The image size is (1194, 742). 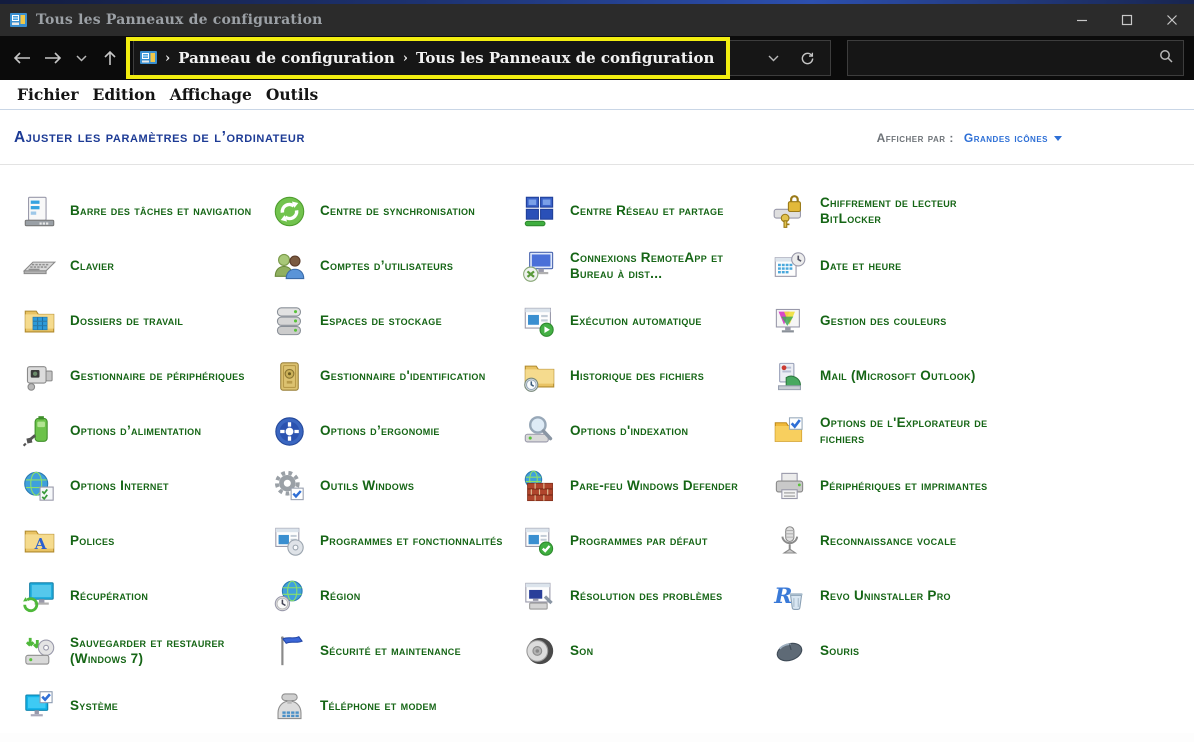 What do you see at coordinates (81, 58) in the screenshot?
I see `recent-locations-chevron-icon` at bounding box center [81, 58].